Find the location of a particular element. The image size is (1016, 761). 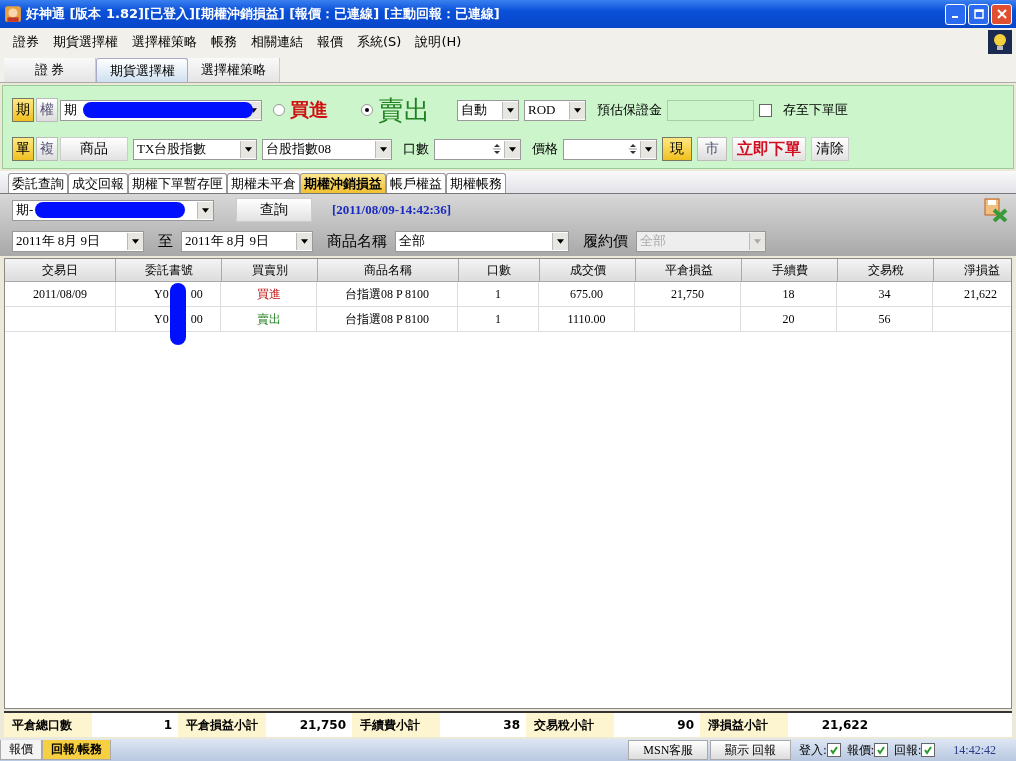

clear-button: 清除 is located at coordinates (830, 149).